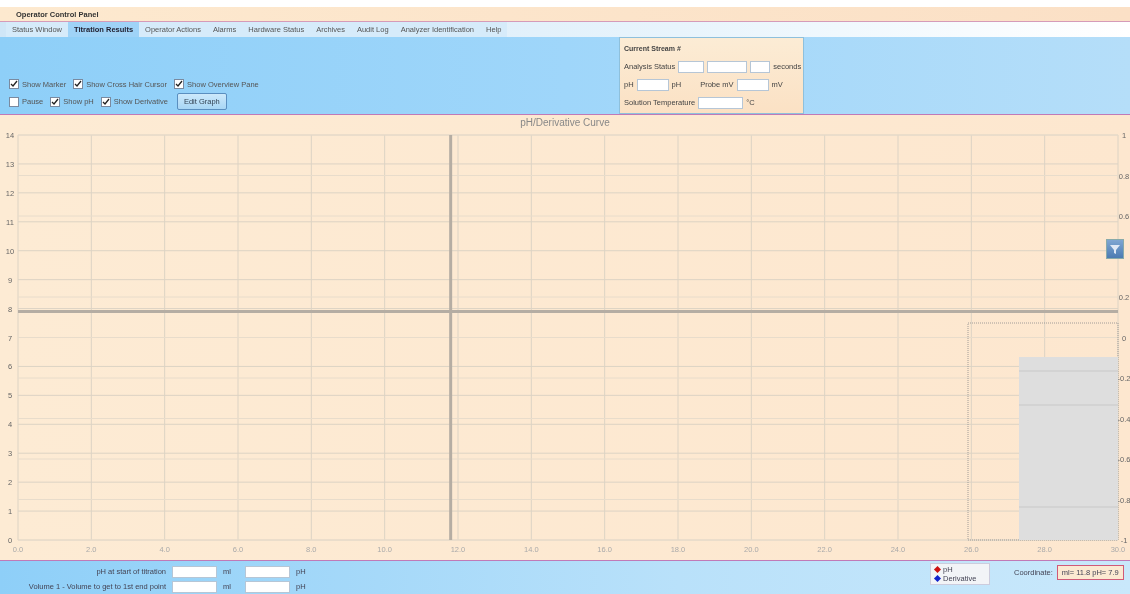  What do you see at coordinates (565, 122) in the screenshot?
I see `chart-title: pH/Derivative Curve` at bounding box center [565, 122].